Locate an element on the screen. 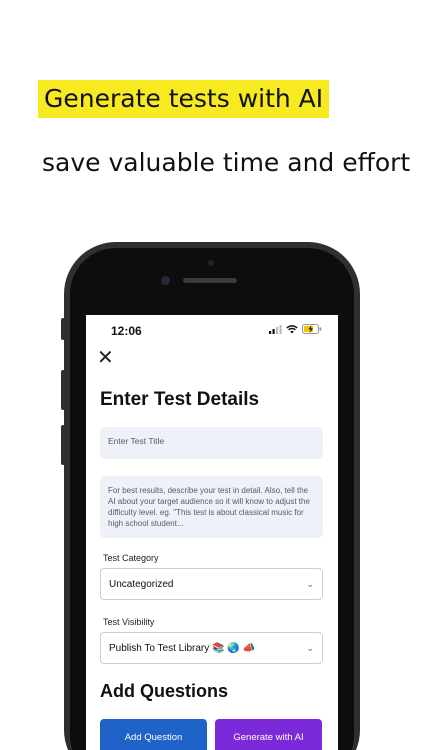 The height and width of the screenshot is (750, 422). visibility-value: Publish To Test Library 📚 🌏 📣 is located at coordinates (182, 648).